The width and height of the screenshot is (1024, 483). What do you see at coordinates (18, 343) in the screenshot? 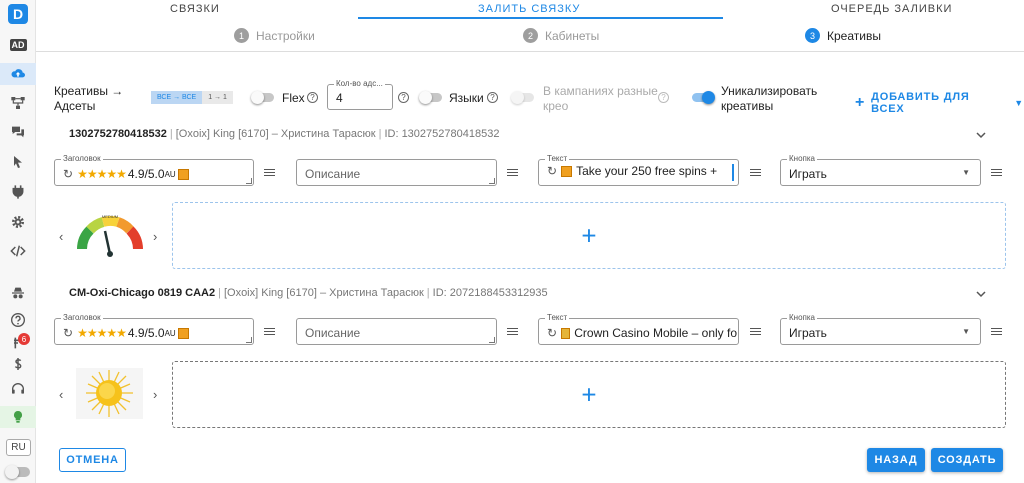
I see `sidebar-item-finance: 6` at bounding box center [18, 343].